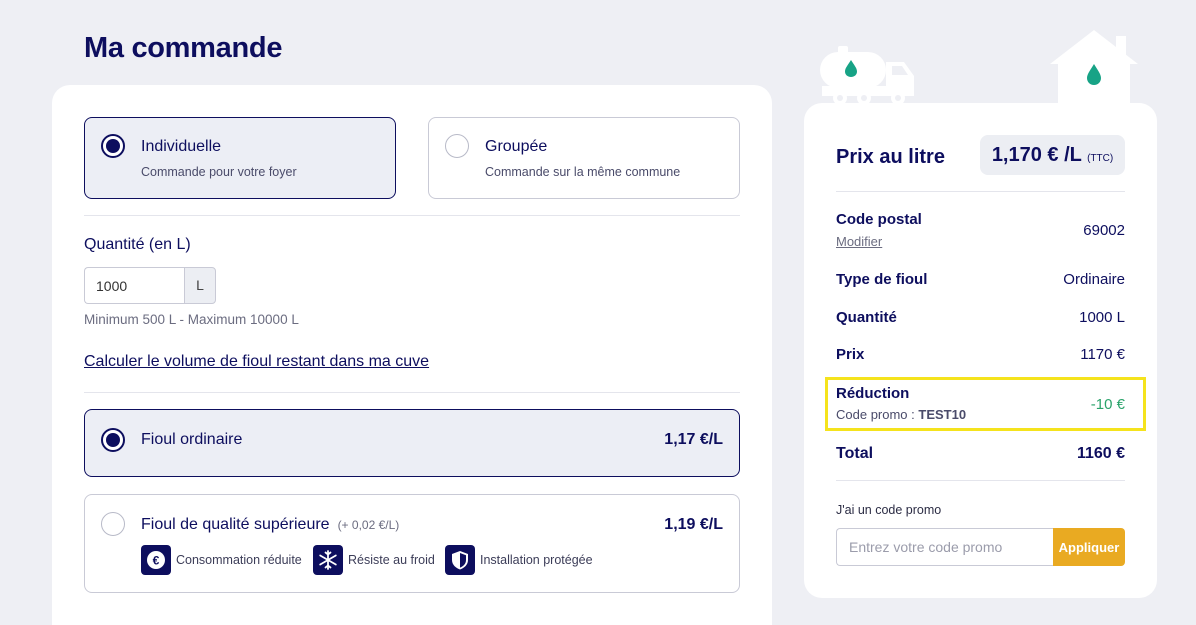 The width and height of the screenshot is (1196, 625). Describe the element at coordinates (536, 560) in the screenshot. I see `feature-label: Installation protégée` at that location.